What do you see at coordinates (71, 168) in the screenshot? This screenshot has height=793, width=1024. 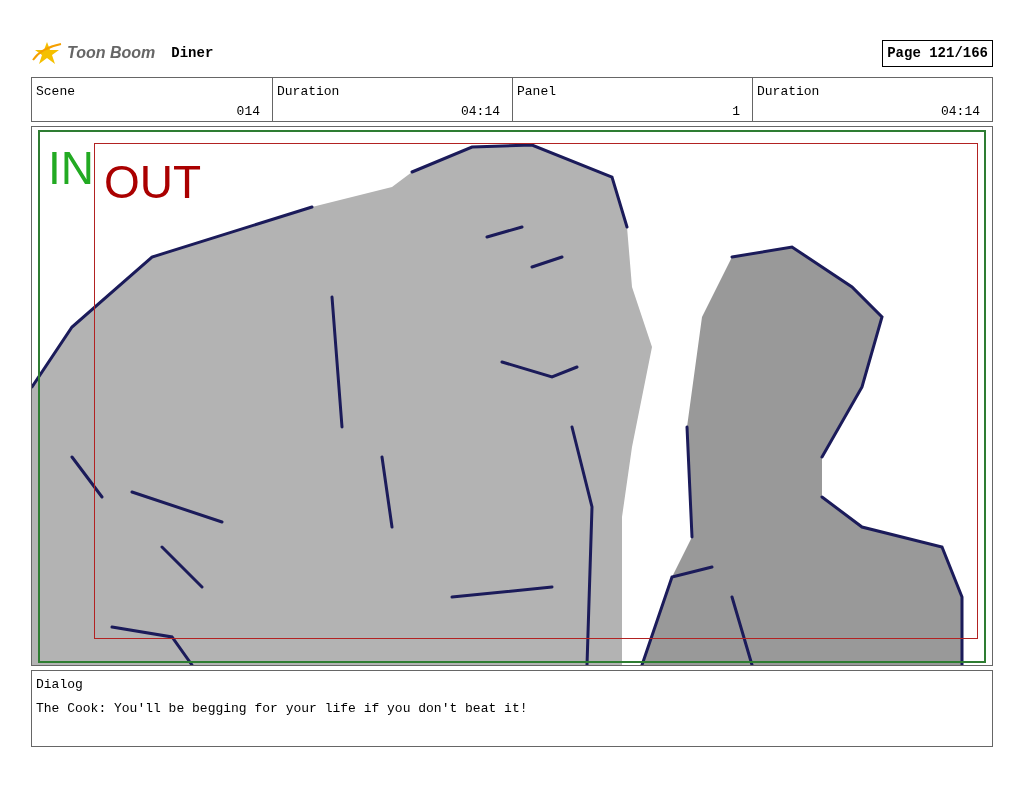 I see `in-label: IN` at bounding box center [71, 168].